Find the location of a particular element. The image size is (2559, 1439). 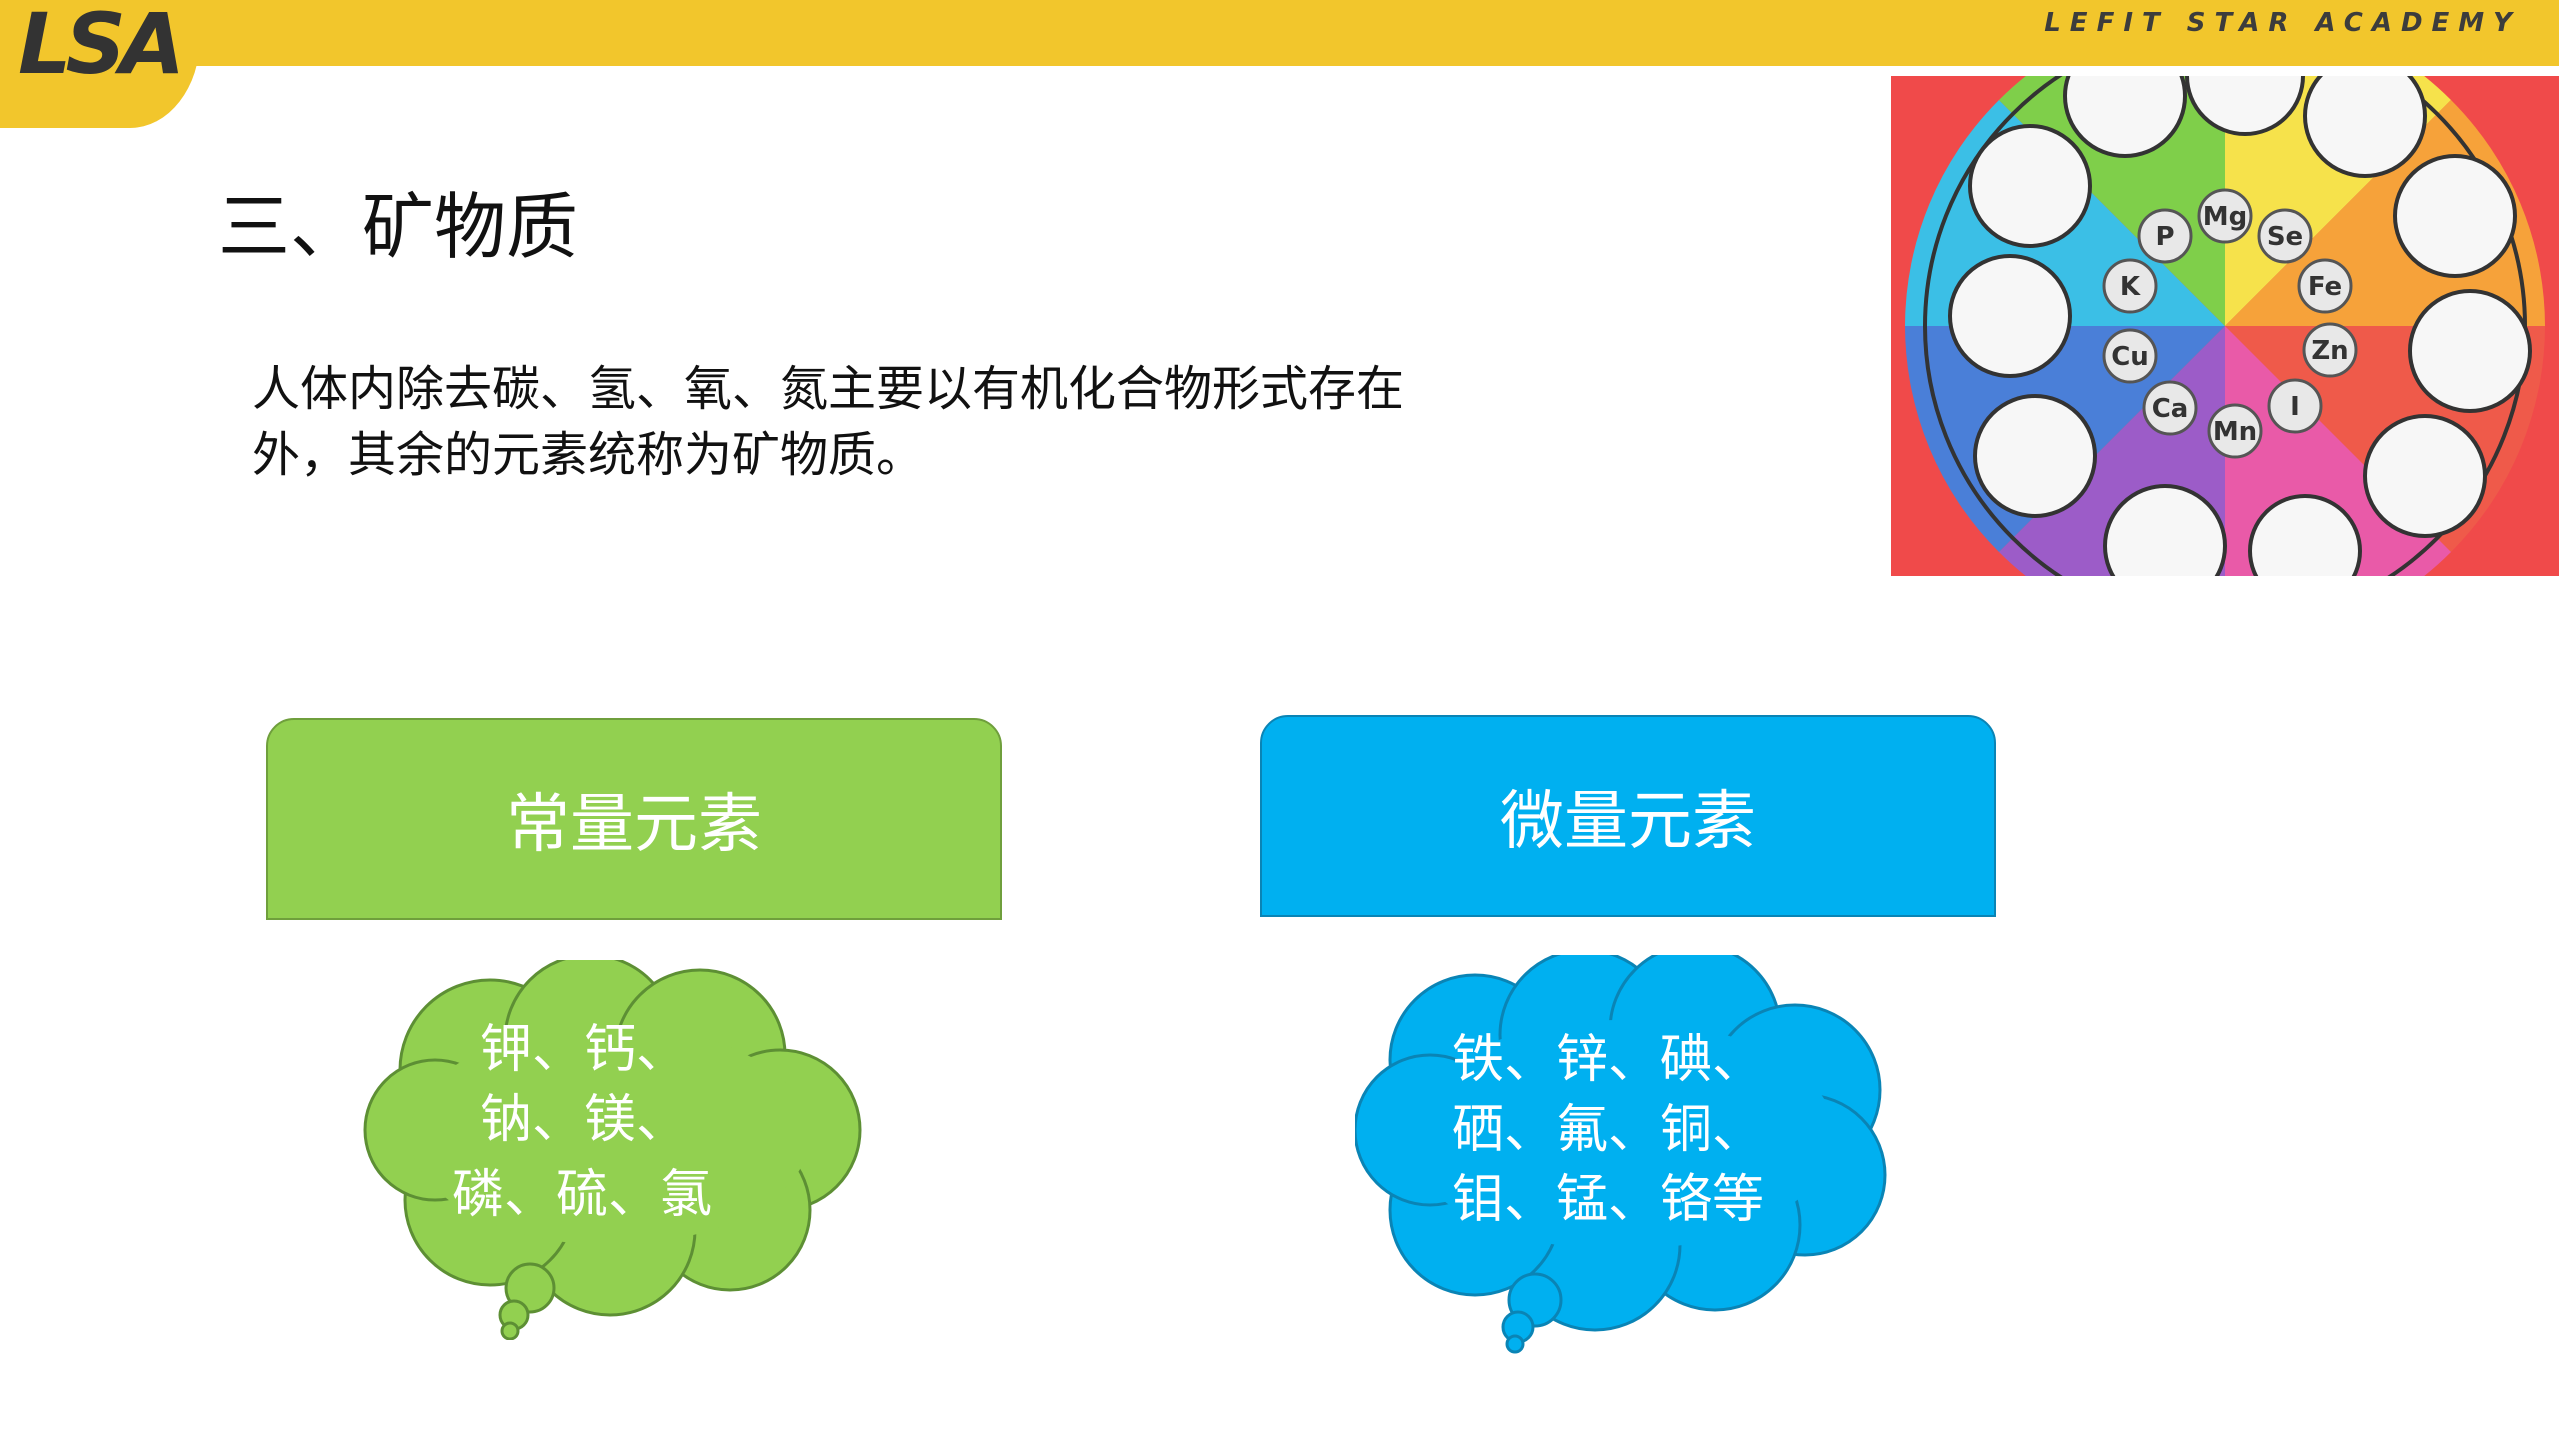

trace-elements-label: 微量元素 is located at coordinates (1628, 822).